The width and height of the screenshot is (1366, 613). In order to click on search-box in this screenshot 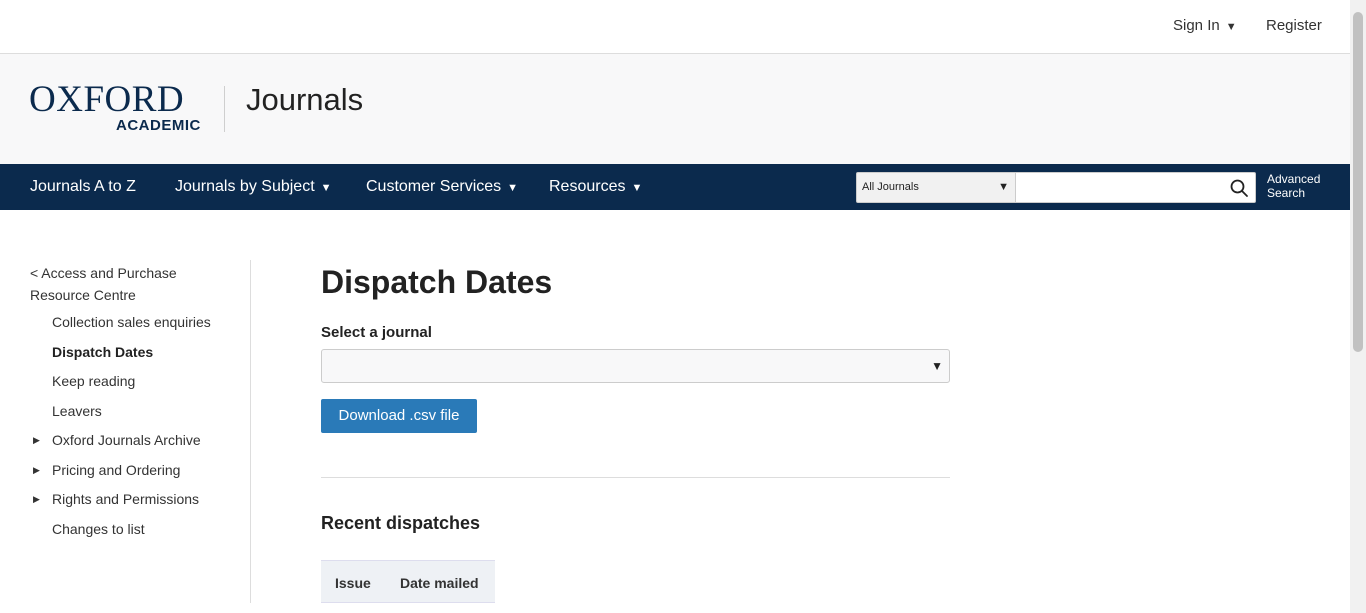, I will do `click(1136, 187)`.